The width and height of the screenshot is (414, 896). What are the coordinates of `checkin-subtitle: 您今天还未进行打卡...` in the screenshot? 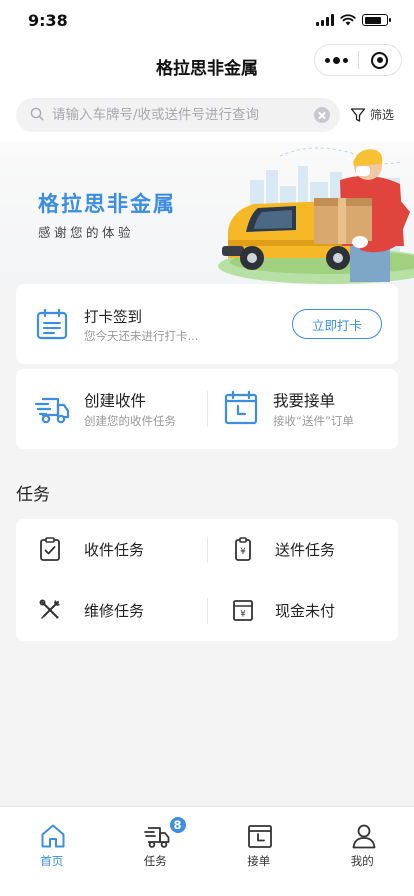 It's located at (141, 336).